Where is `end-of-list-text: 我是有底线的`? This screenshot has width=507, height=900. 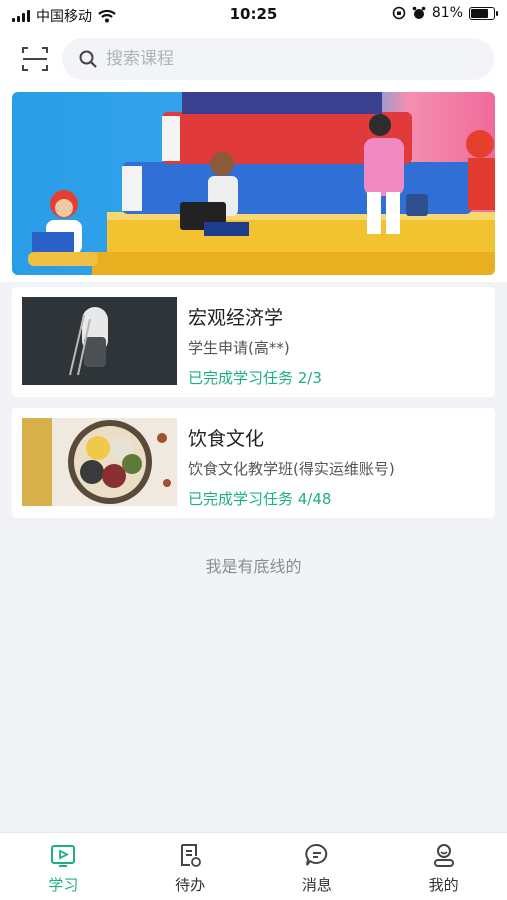
end-of-list-text: 我是有底线的 is located at coordinates (253, 566).